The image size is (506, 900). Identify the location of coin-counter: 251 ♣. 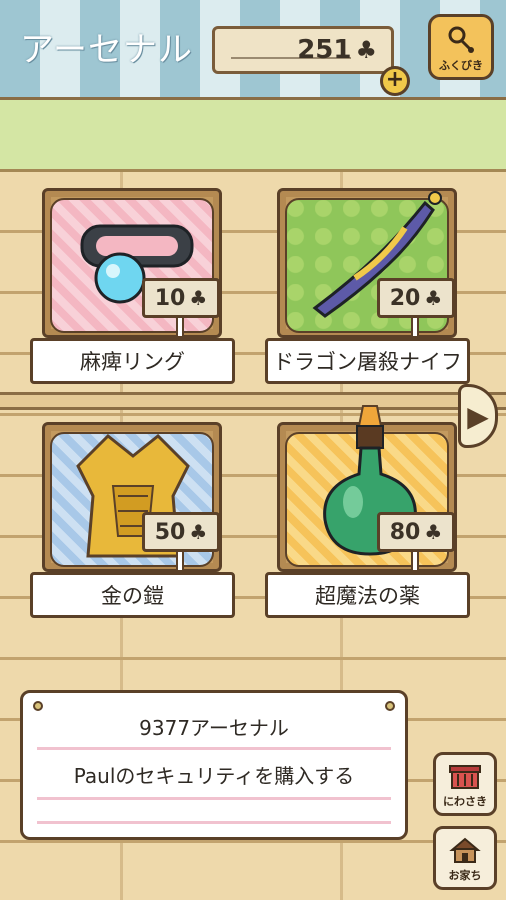
(303, 50).